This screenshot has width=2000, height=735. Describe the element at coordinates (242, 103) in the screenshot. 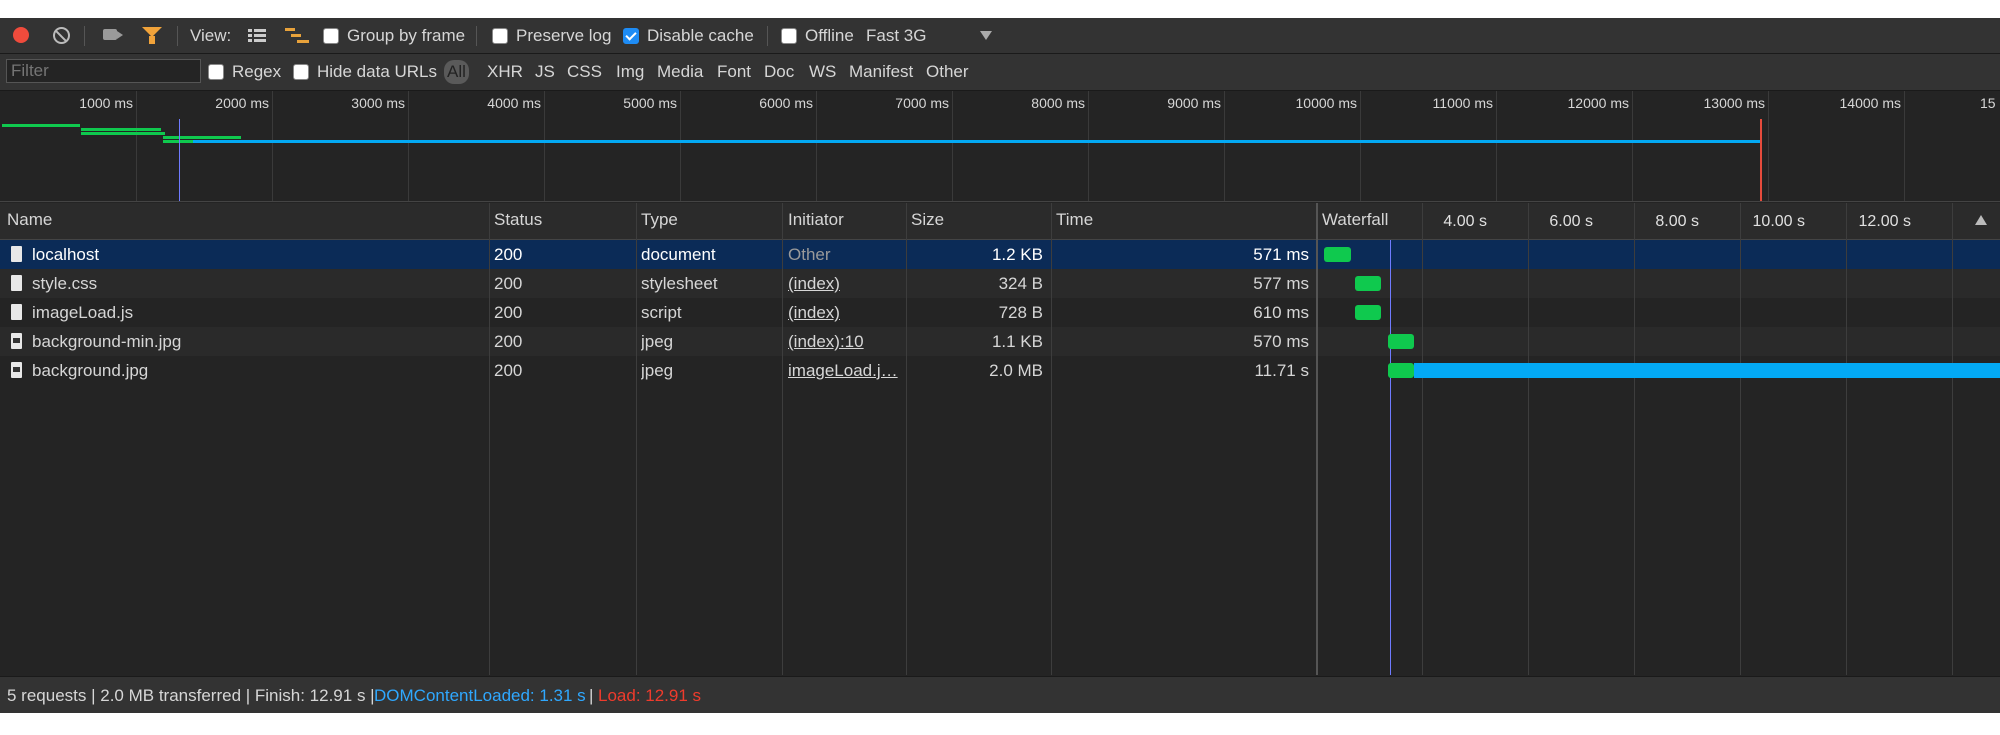

I see `overview-tick: 2000 ms` at that location.